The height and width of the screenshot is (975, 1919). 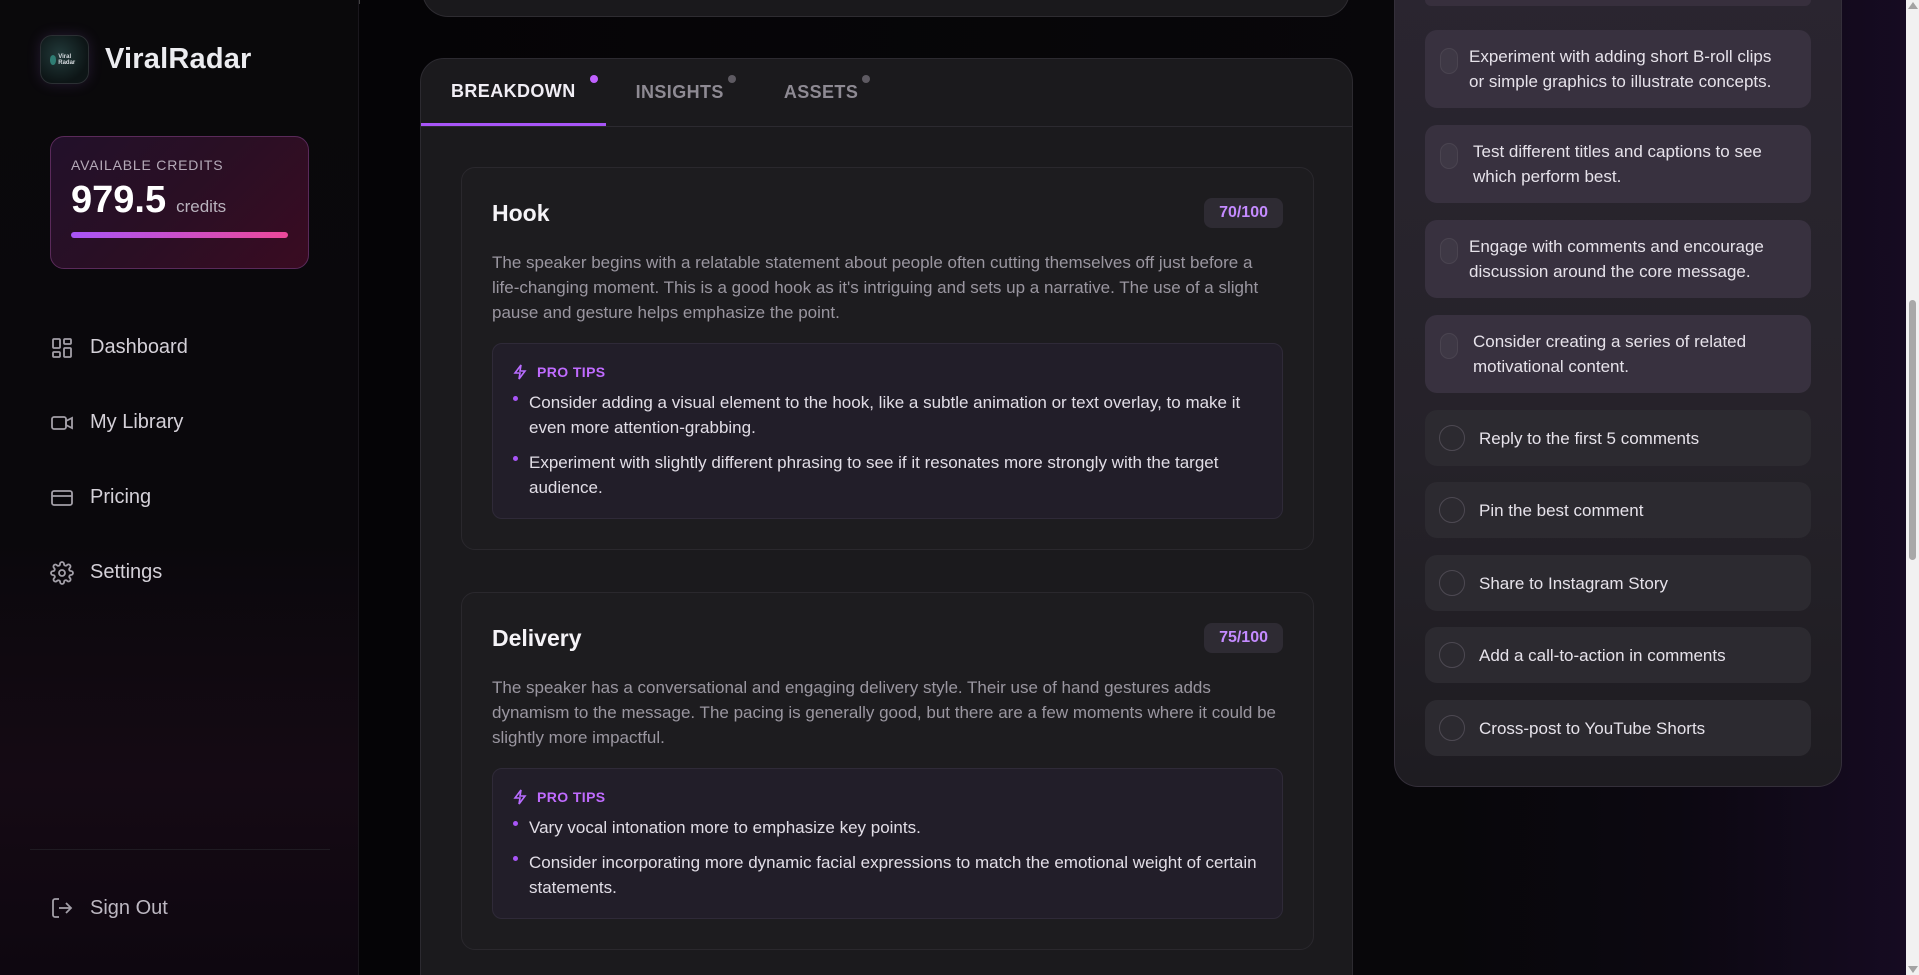 I want to click on sidebar-item-label: Dashboard, so click(x=139, y=347).